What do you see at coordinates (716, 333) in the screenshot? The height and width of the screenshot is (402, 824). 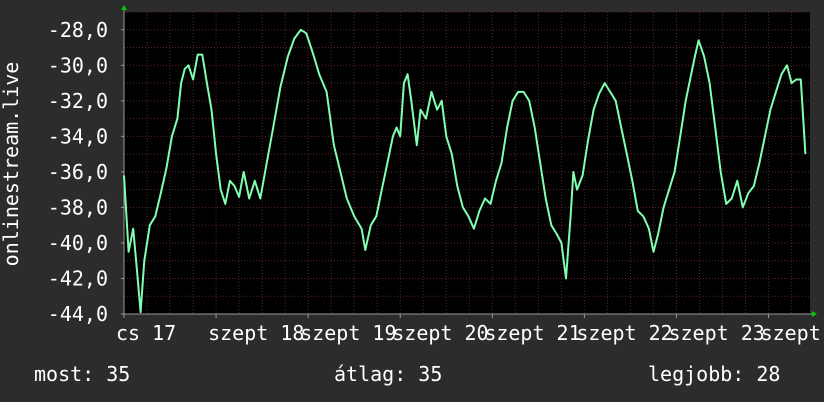 I see `x-tick-label: szept 23` at bounding box center [716, 333].